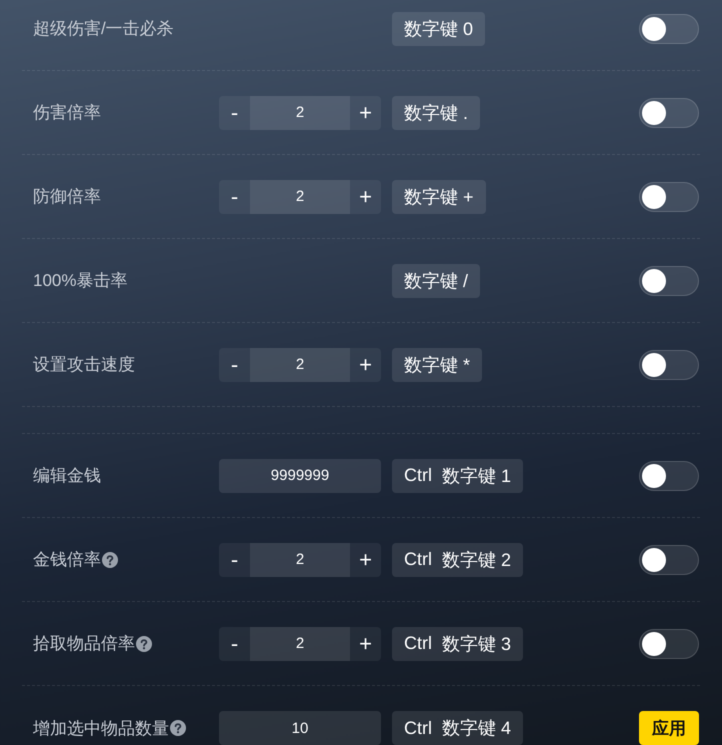  What do you see at coordinates (458, 559) in the screenshot?
I see `hotkey-chip: Ctrl 数字键 2` at bounding box center [458, 559].